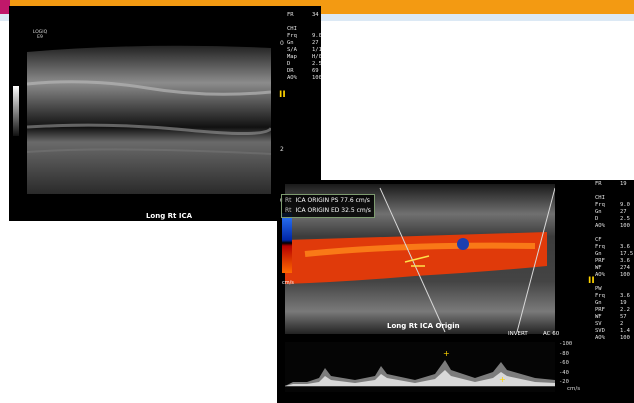  I want to click on doppler-spectrum: + +, so click(420, 367).